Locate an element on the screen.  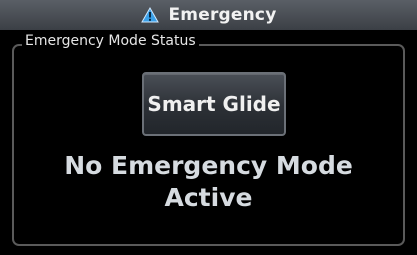
title-bar: Emergency is located at coordinates (208, 15).